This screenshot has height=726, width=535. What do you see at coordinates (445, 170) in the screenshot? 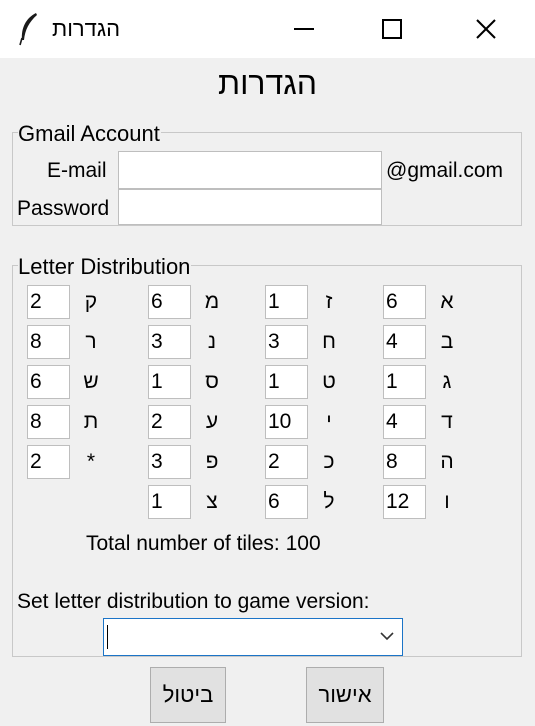
I see `email-domain-suffix: @gmail.com` at bounding box center [445, 170].